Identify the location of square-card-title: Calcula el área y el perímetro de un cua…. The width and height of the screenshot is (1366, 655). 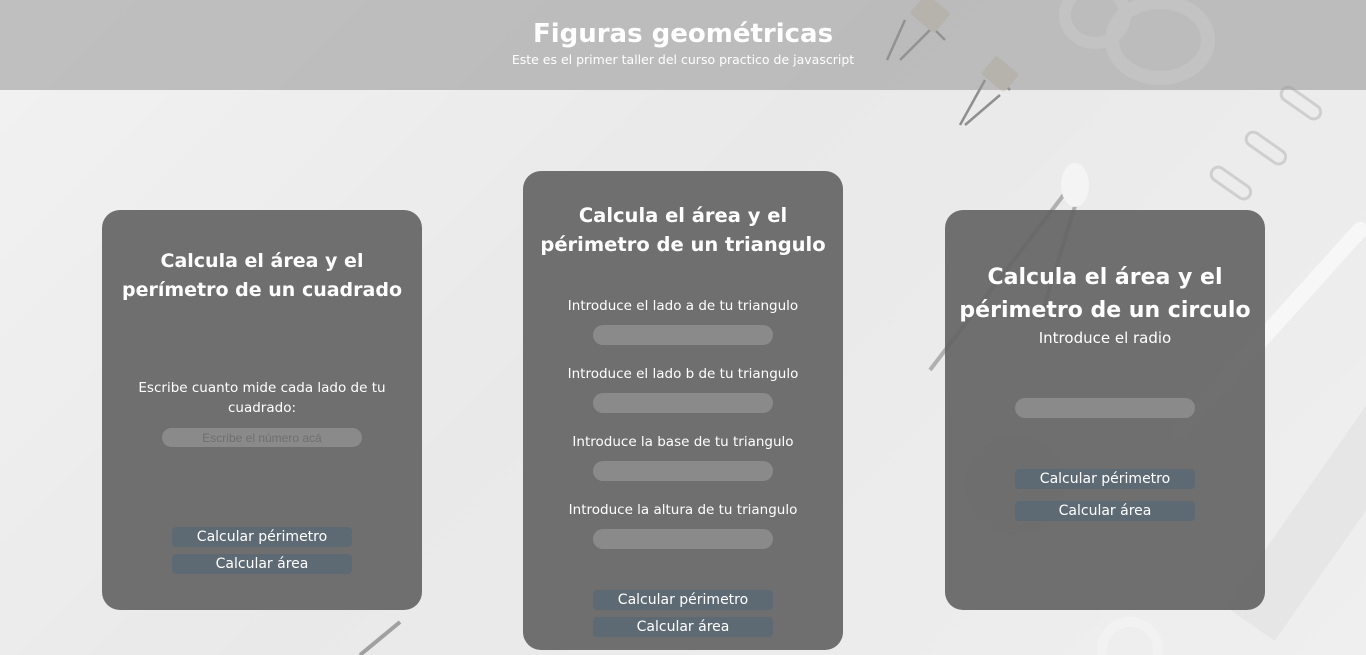
(262, 275).